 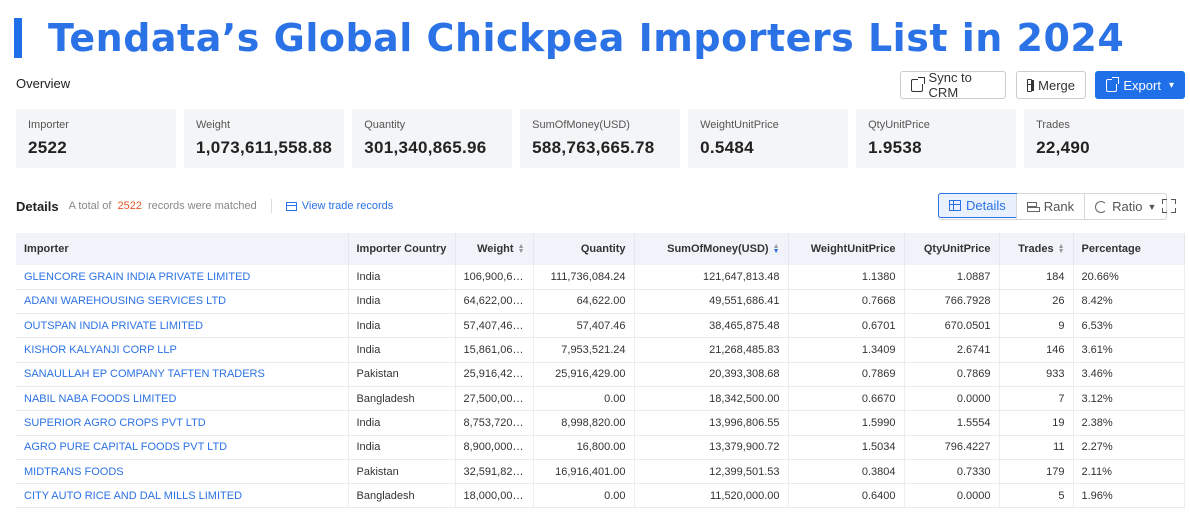 What do you see at coordinates (711, 447) in the screenshot?
I see `sum-of-money-cell: 13,379,900.72` at bounding box center [711, 447].